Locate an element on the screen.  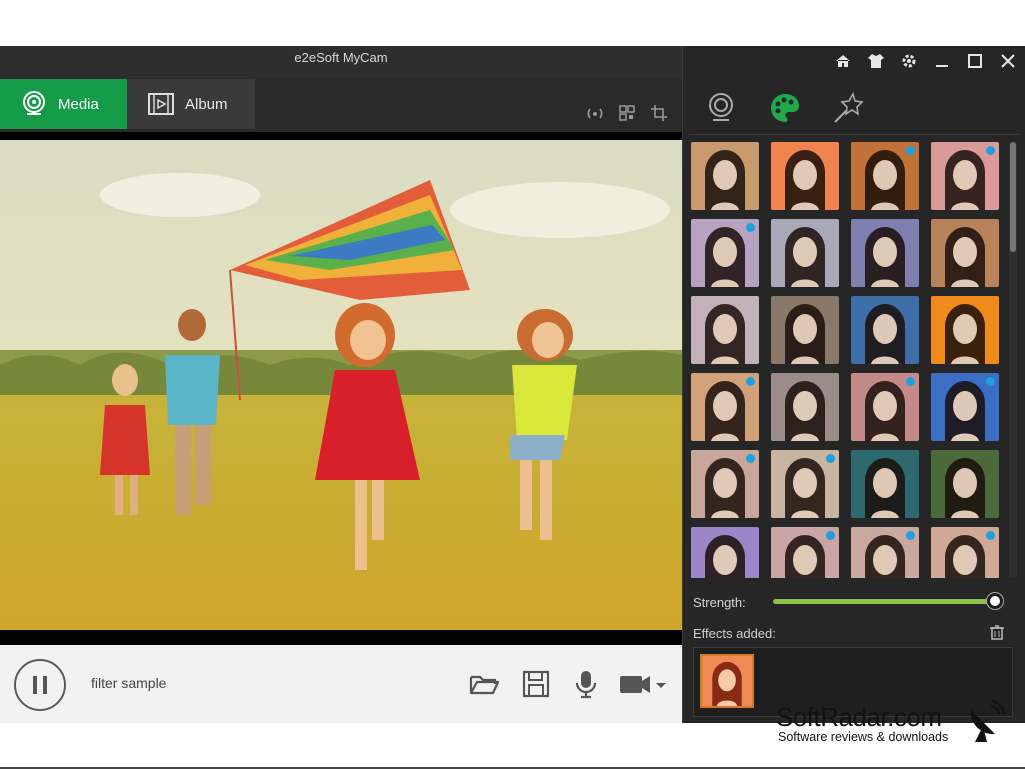
minimize-icon is located at coordinates (942, 61).